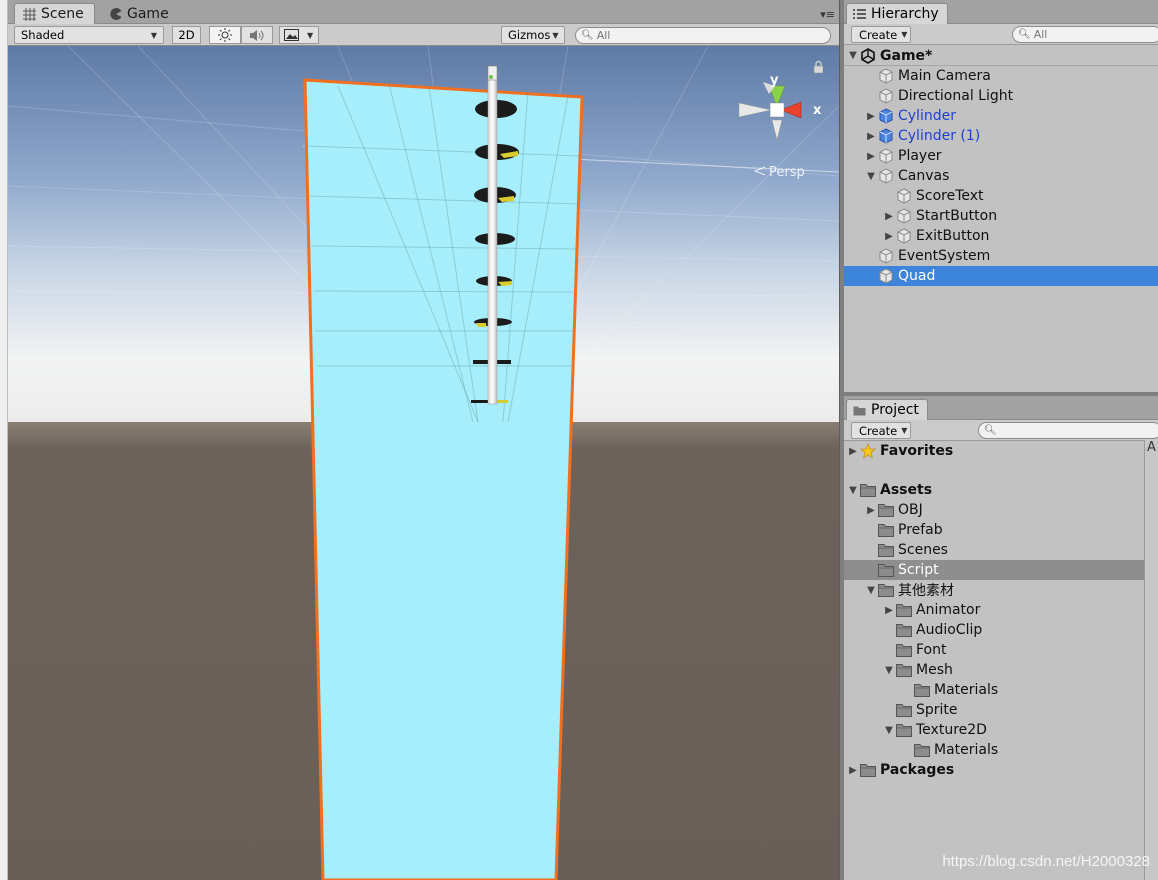 The width and height of the screenshot is (1158, 880). I want to click on gizmo-y-label: y, so click(774, 80).